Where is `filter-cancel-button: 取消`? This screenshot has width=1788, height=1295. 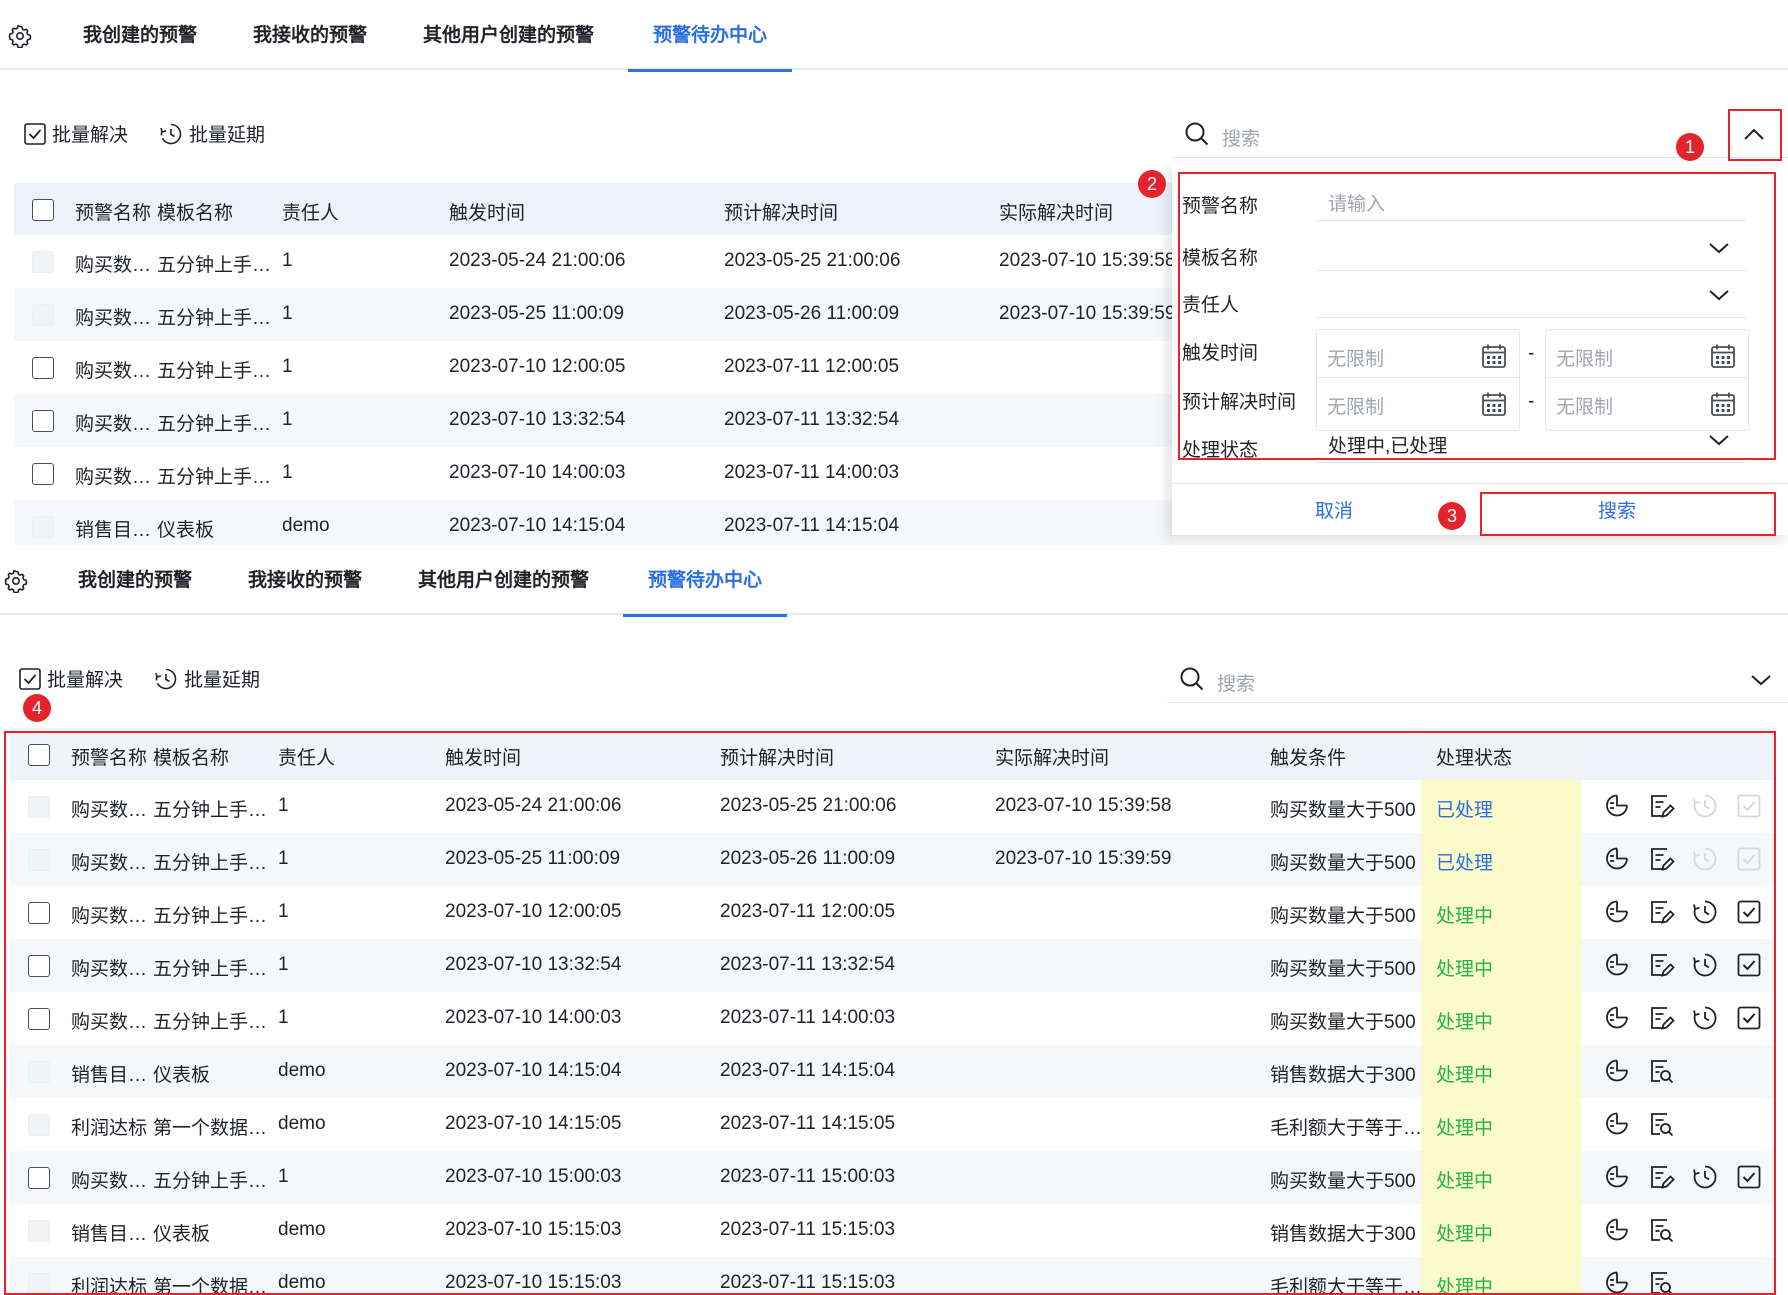 filter-cancel-button: 取消 is located at coordinates (1334, 512).